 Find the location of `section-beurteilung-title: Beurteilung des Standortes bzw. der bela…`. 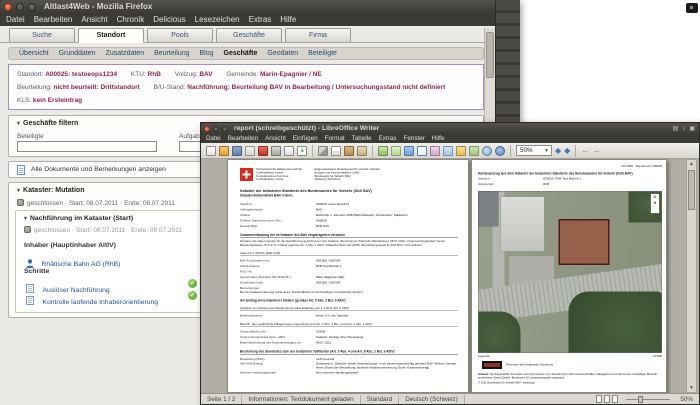

section-beurteilung-title: Beurteilung des Standortes bzw. der bela… is located at coordinates (349, 352).